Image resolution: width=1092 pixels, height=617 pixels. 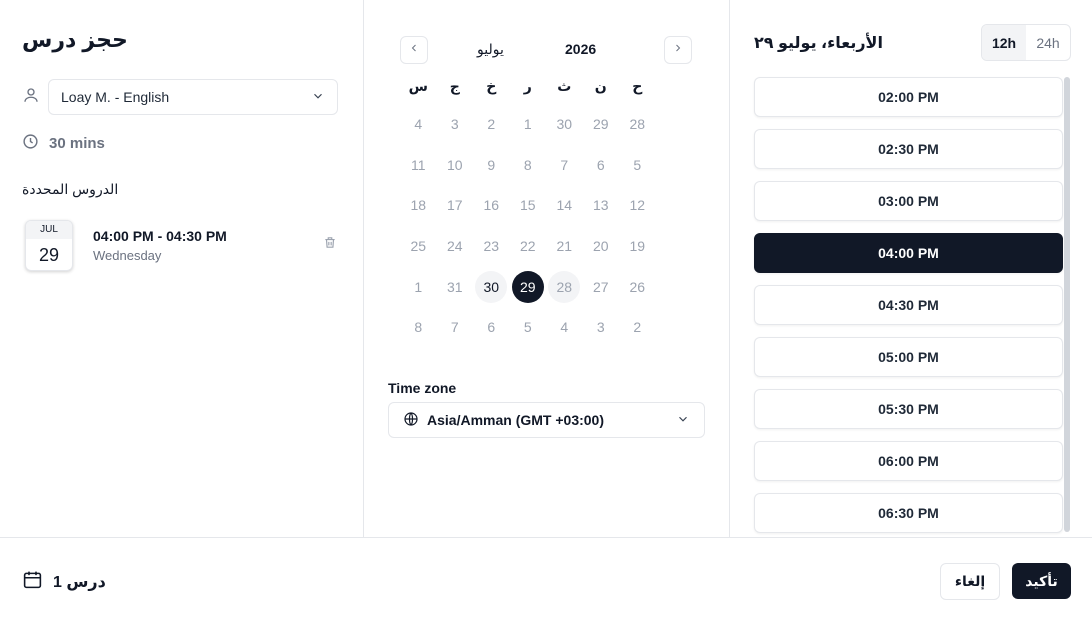 What do you see at coordinates (908, 461) in the screenshot?
I see `time-slot: 06:00 PM` at bounding box center [908, 461].